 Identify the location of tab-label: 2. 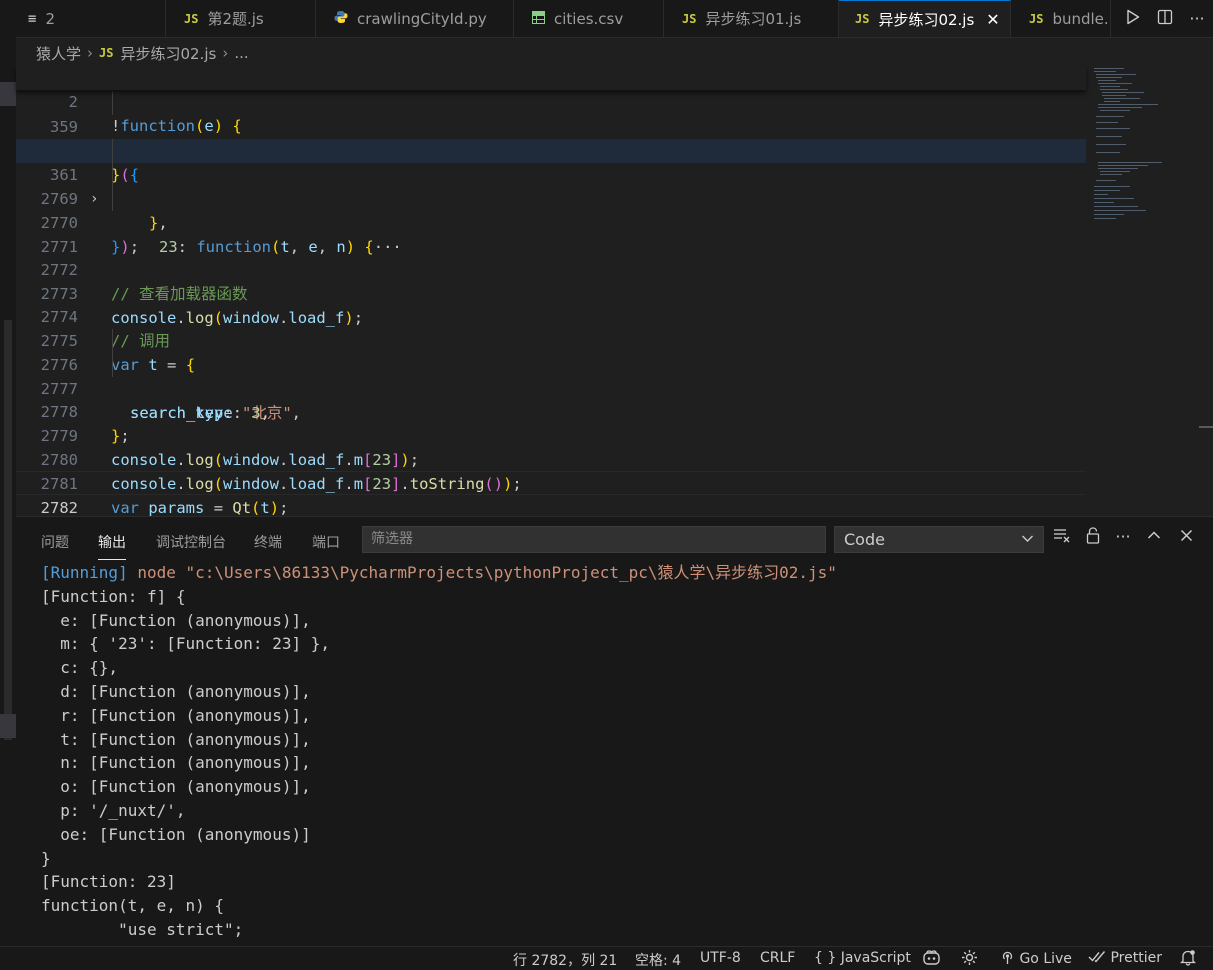
(50, 18).